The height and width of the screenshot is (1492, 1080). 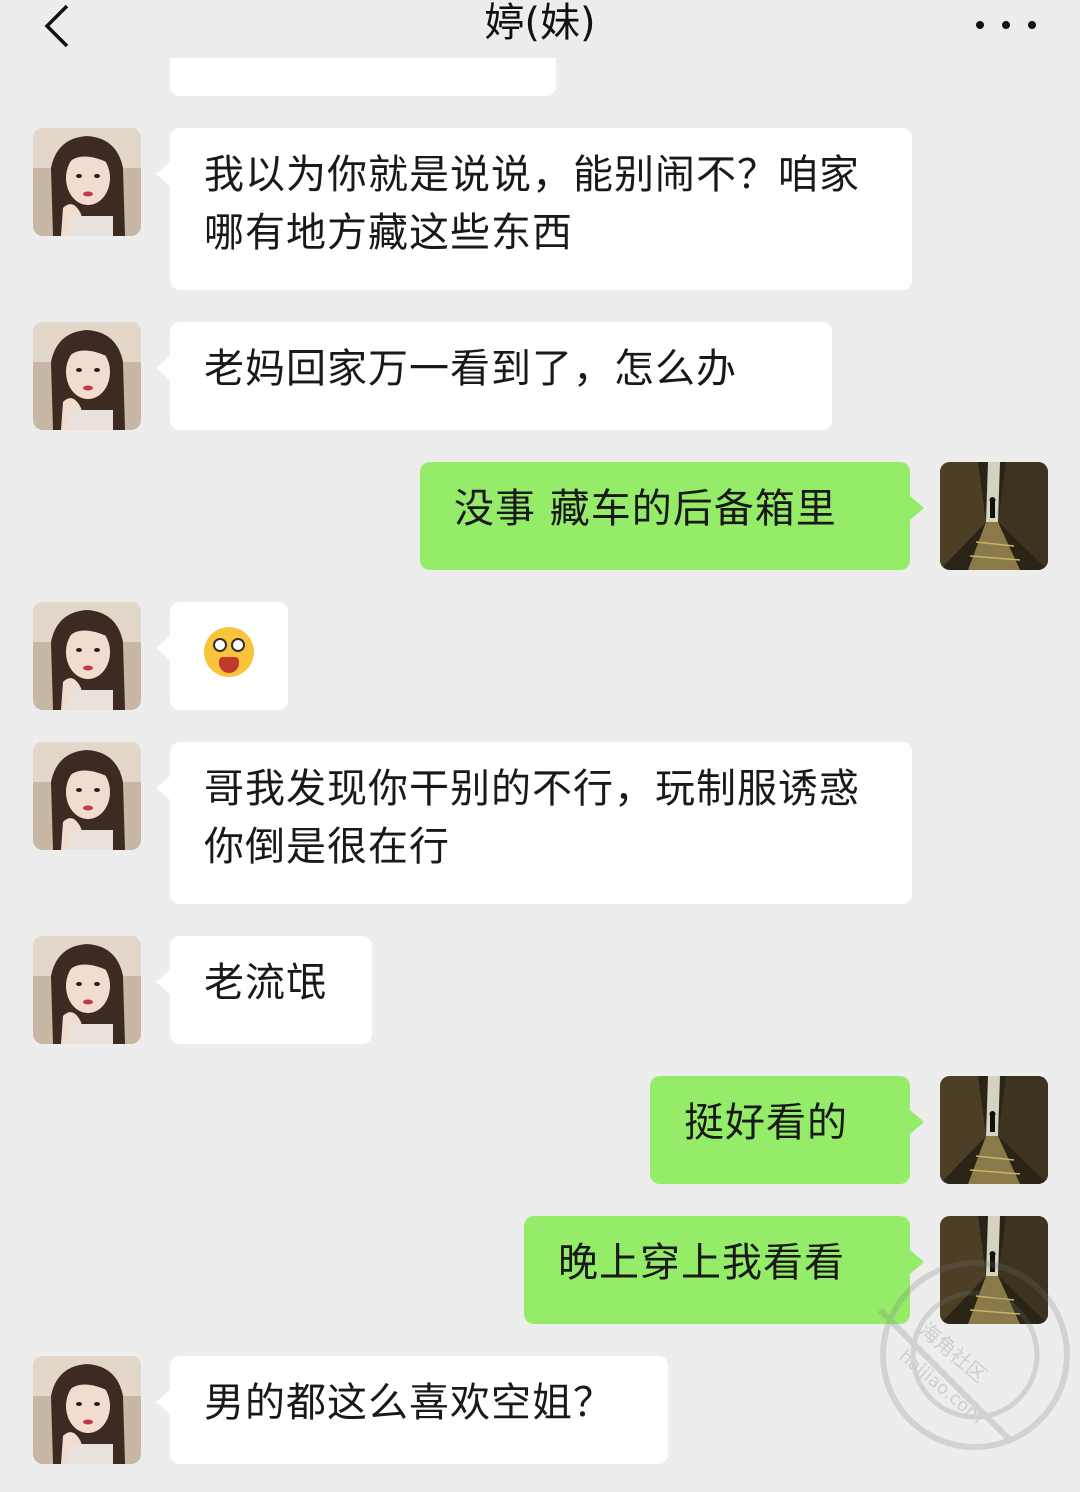 I want to click on message-bubble: 我以为你就是说说，能别闹不？咱家哪有地方藏这些东西, so click(x=534, y=209).